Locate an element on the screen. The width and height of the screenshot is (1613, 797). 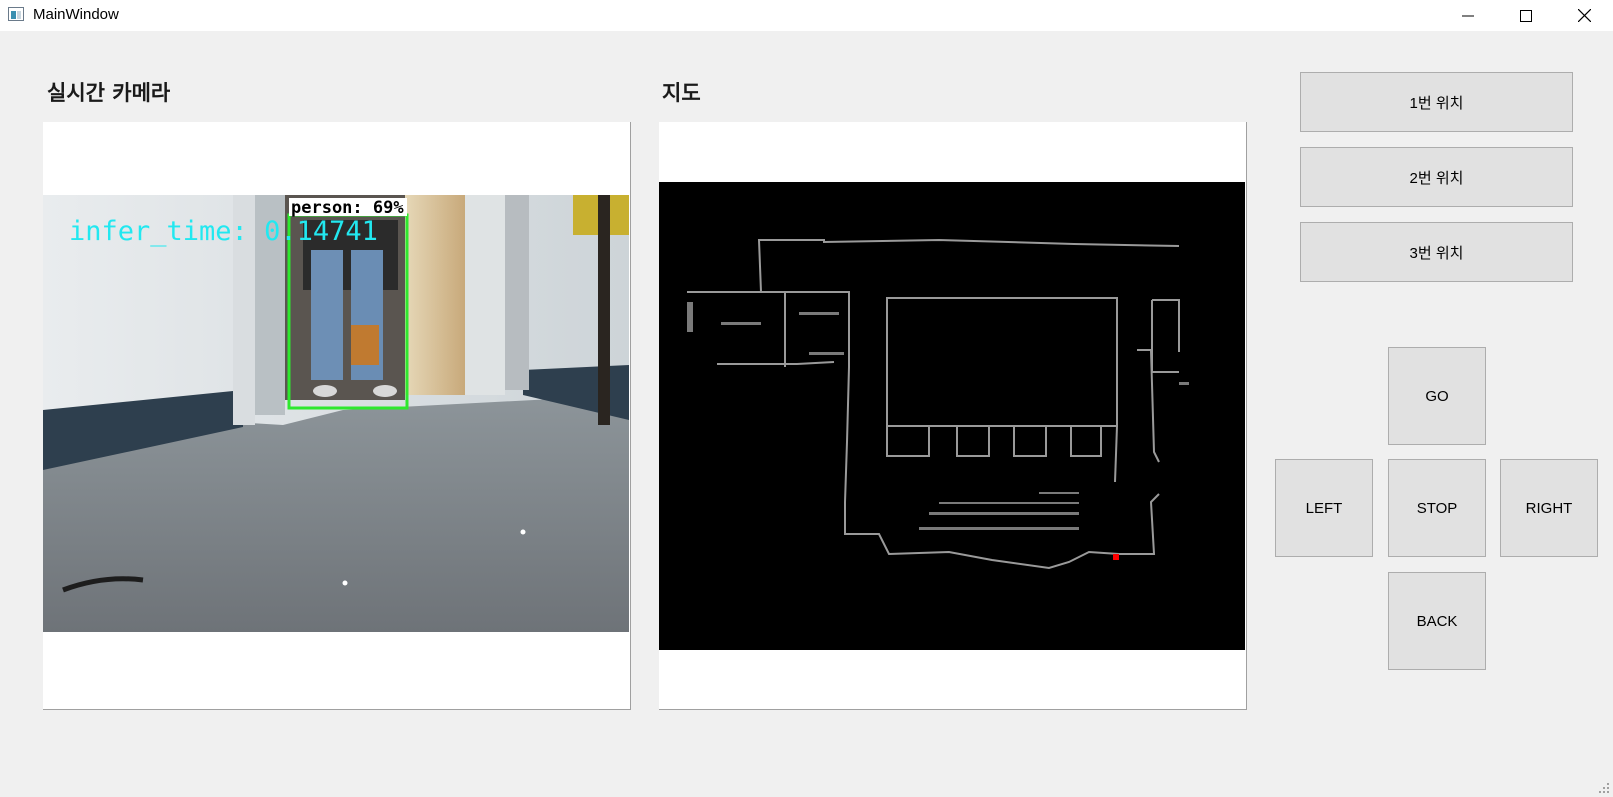
minimize-button is located at coordinates (1468, 15).